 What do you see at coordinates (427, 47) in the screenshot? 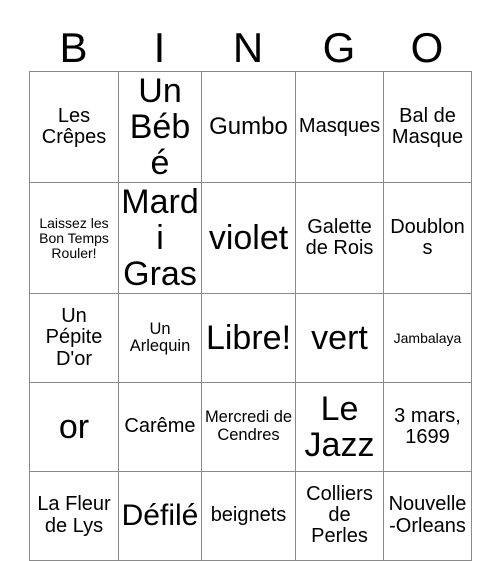
I see `bingo-header-letter-o: O` at bounding box center [427, 47].